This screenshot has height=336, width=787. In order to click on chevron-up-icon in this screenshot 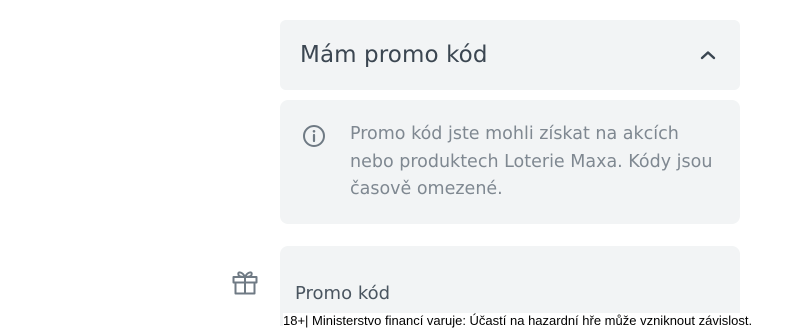, I will do `click(708, 55)`.